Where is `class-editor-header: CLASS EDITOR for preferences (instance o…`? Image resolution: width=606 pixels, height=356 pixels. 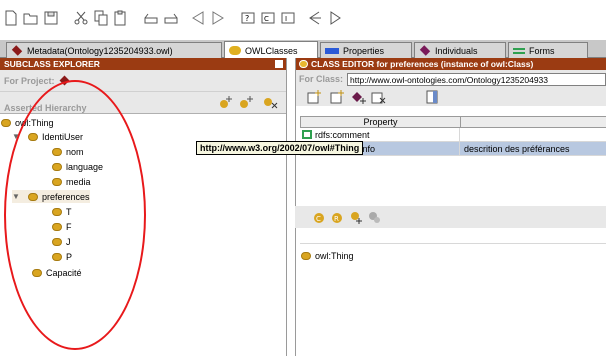 class-editor-header: CLASS EDITOR for preferences (instance o… is located at coordinates (451, 64).